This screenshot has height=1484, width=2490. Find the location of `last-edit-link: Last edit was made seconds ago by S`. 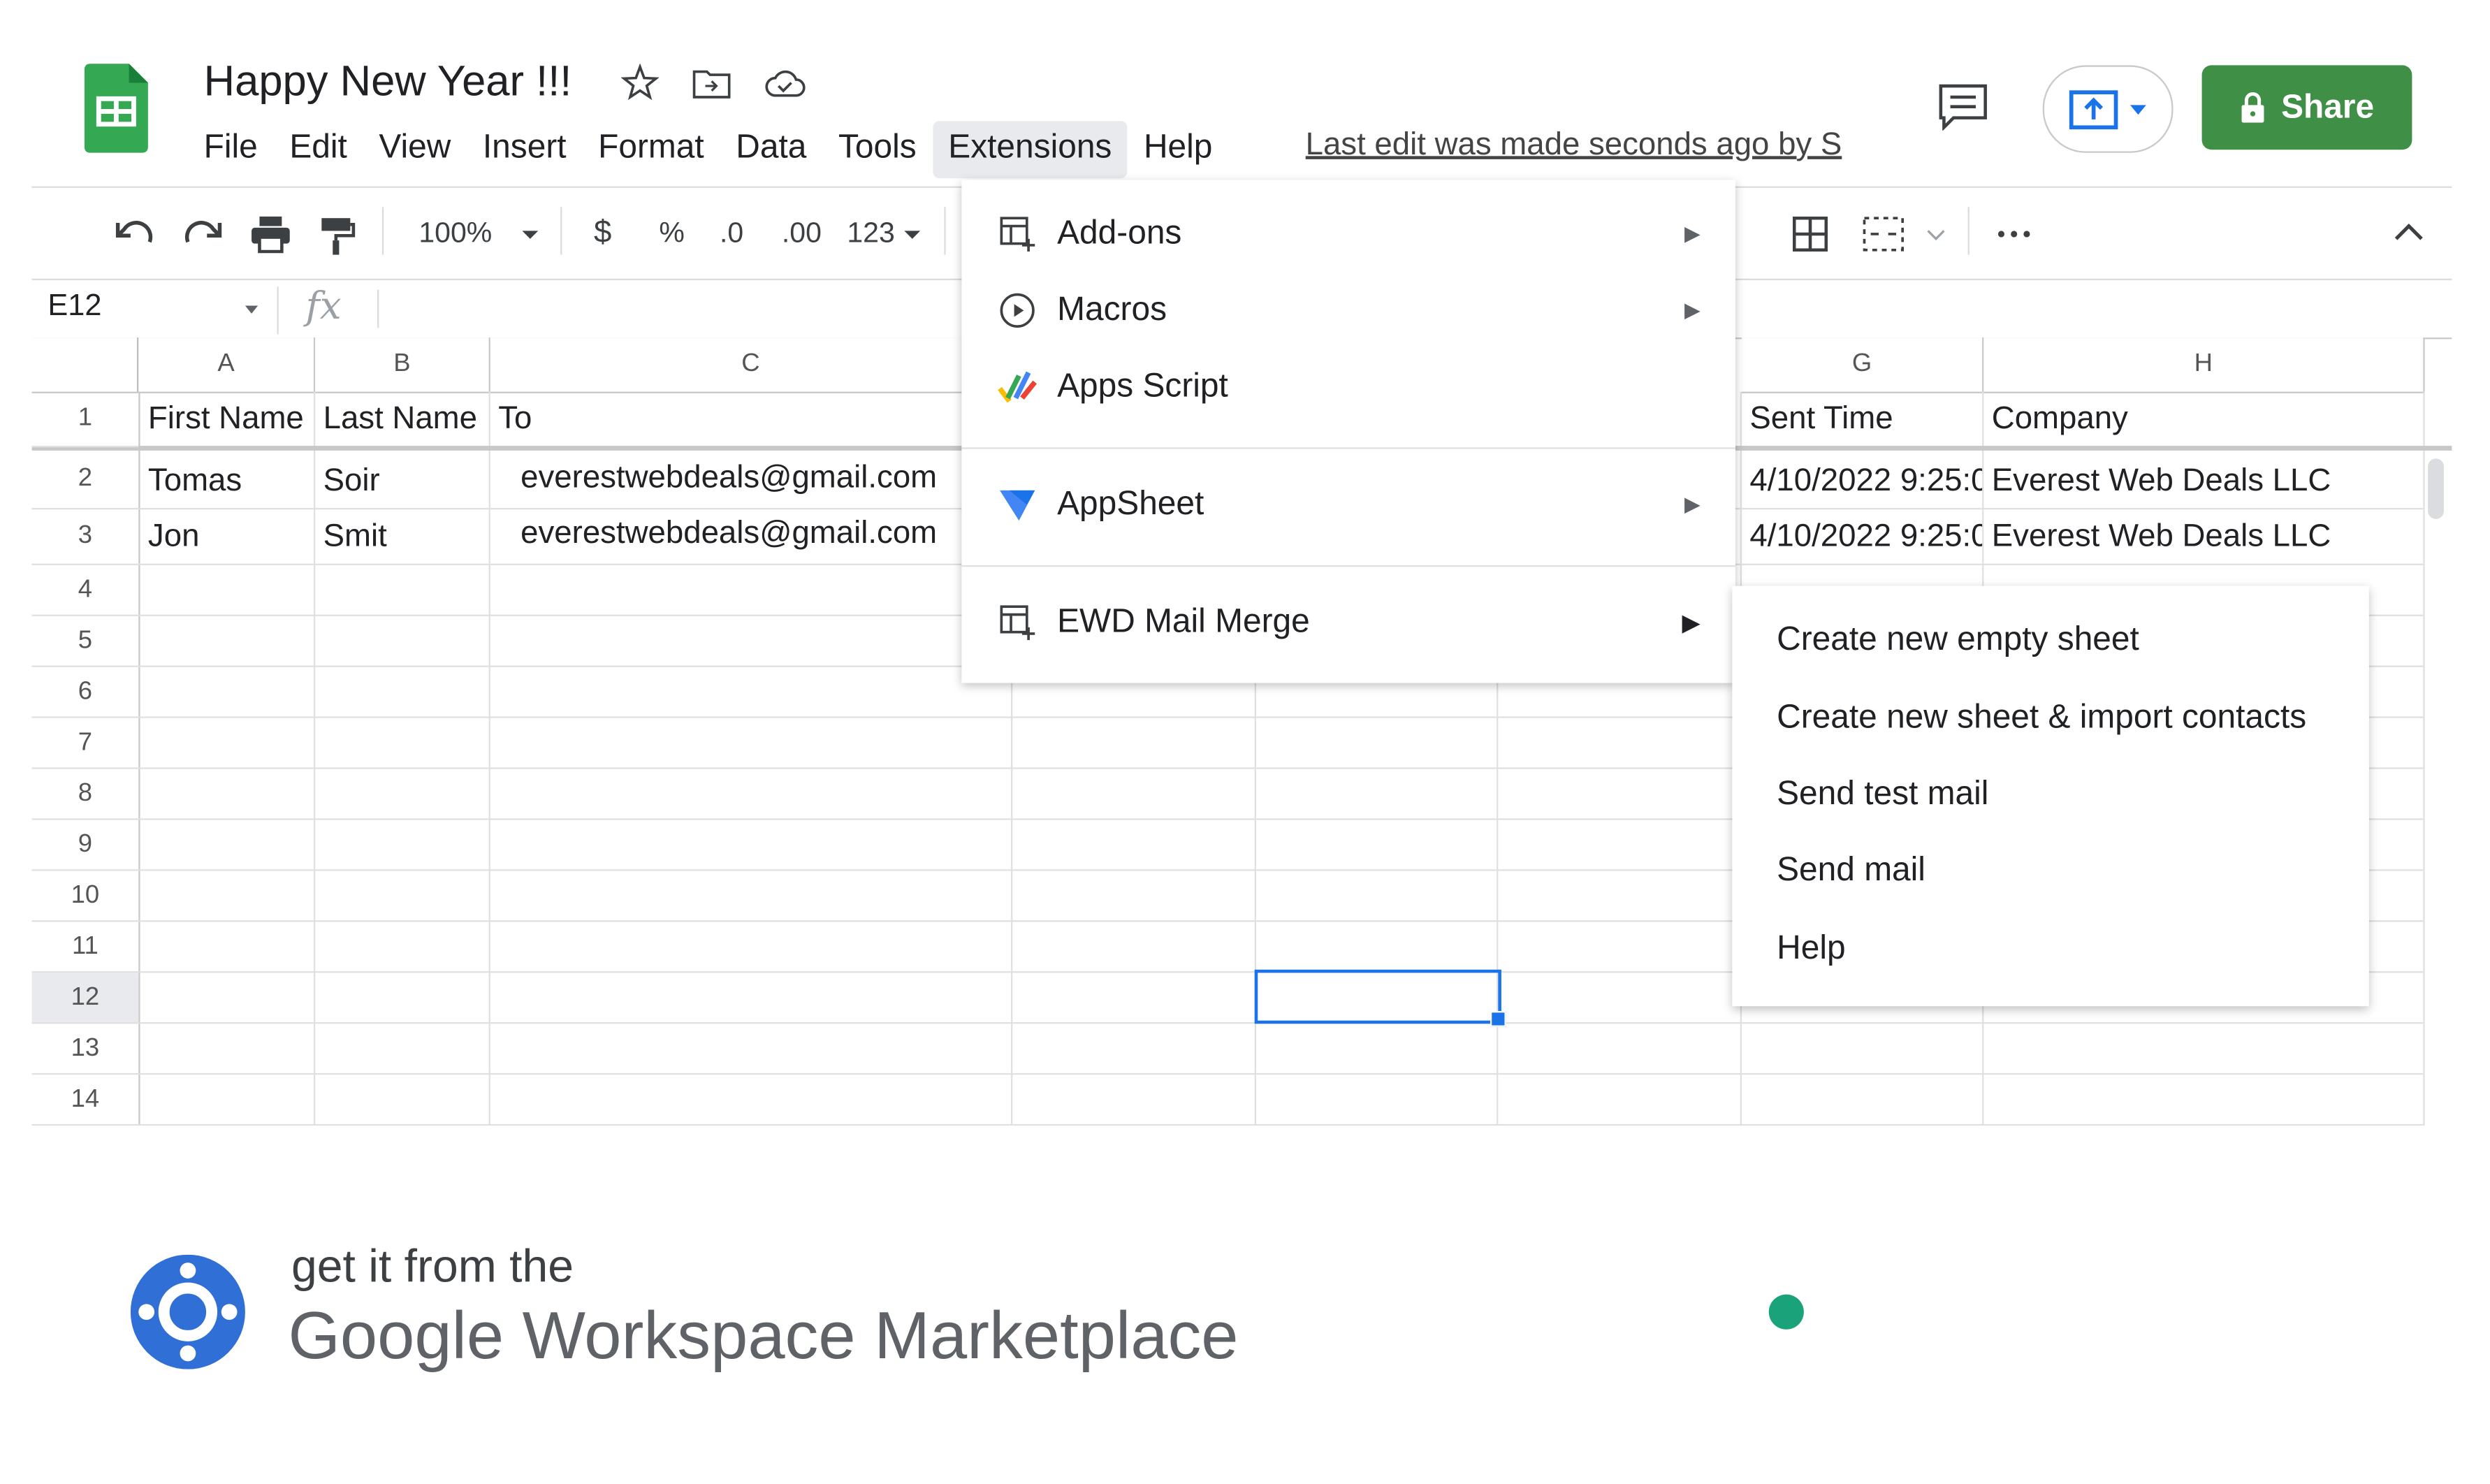

last-edit-link: Last edit was made seconds ago by S is located at coordinates (1583, 145).